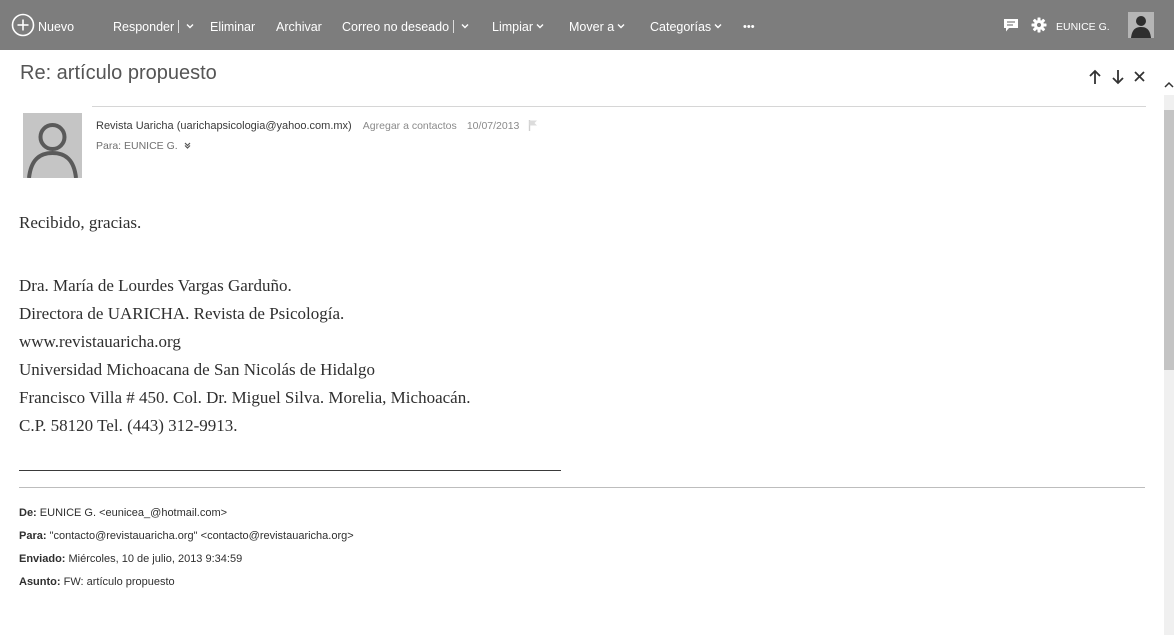 Image resolution: width=1174 pixels, height=635 pixels. I want to click on body-greeting: Recibido, gracias., so click(80, 222).